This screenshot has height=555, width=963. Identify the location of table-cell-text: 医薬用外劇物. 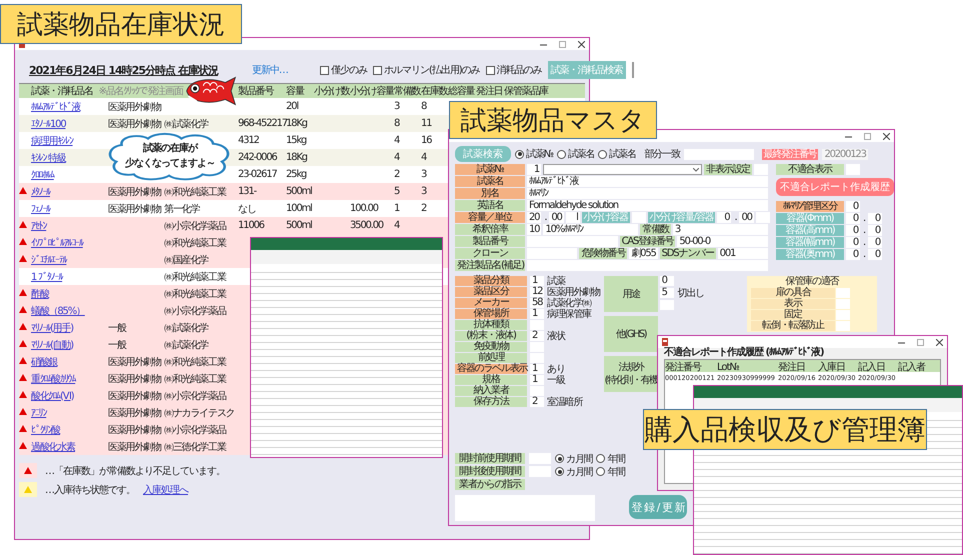
(135, 413).